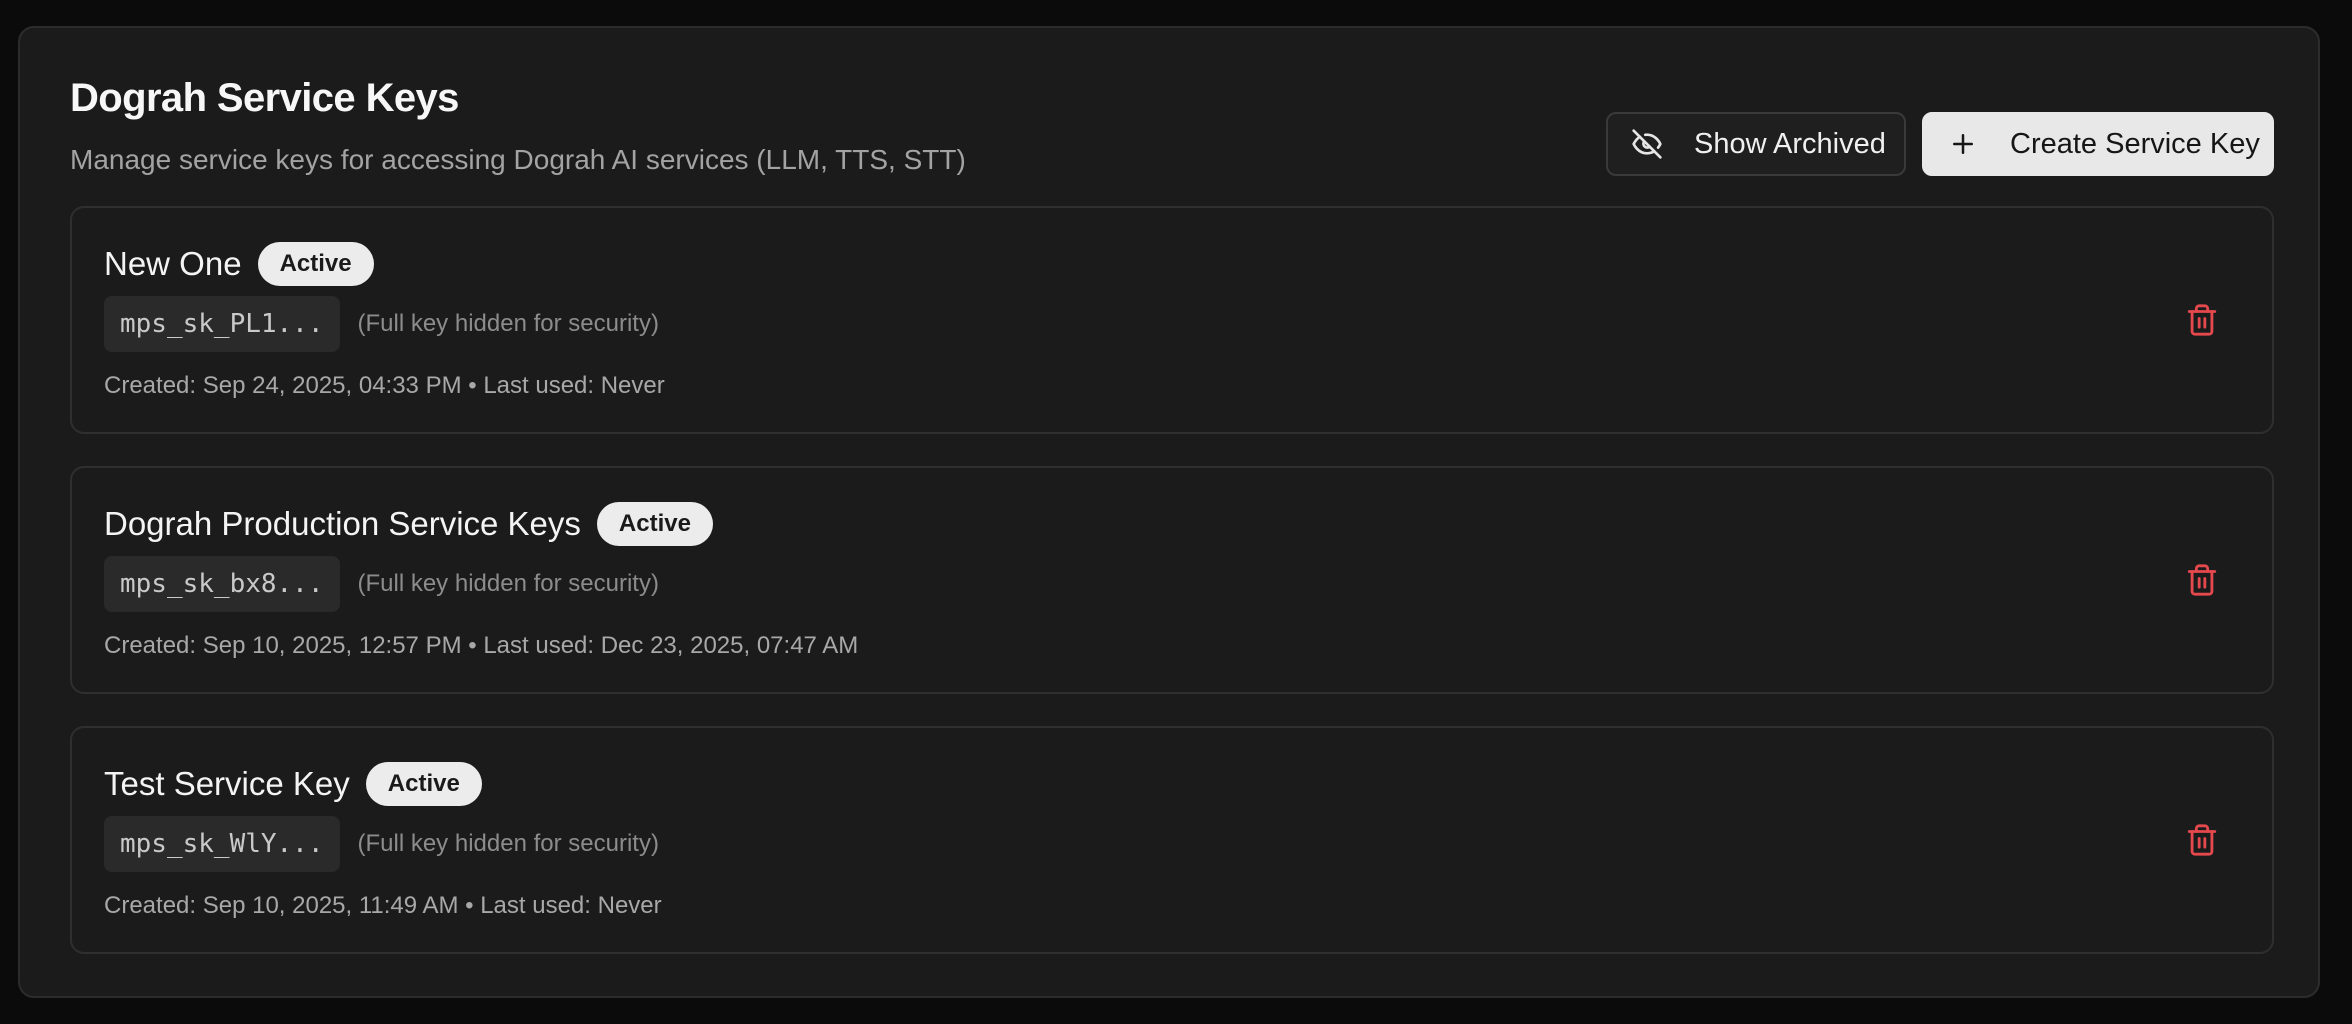  Describe the element at coordinates (1963, 144) in the screenshot. I see `plus-icon` at that location.